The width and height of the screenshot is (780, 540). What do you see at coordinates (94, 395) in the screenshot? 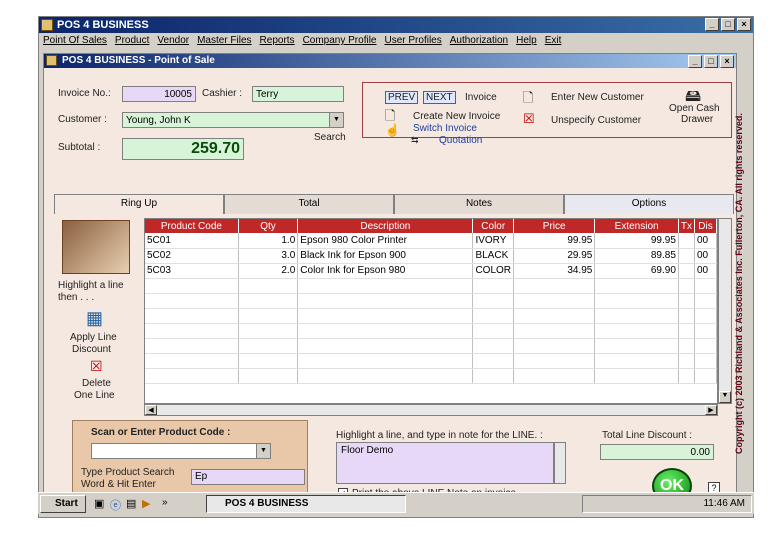
I see `delete-line-button-2: One Line` at bounding box center [94, 395].